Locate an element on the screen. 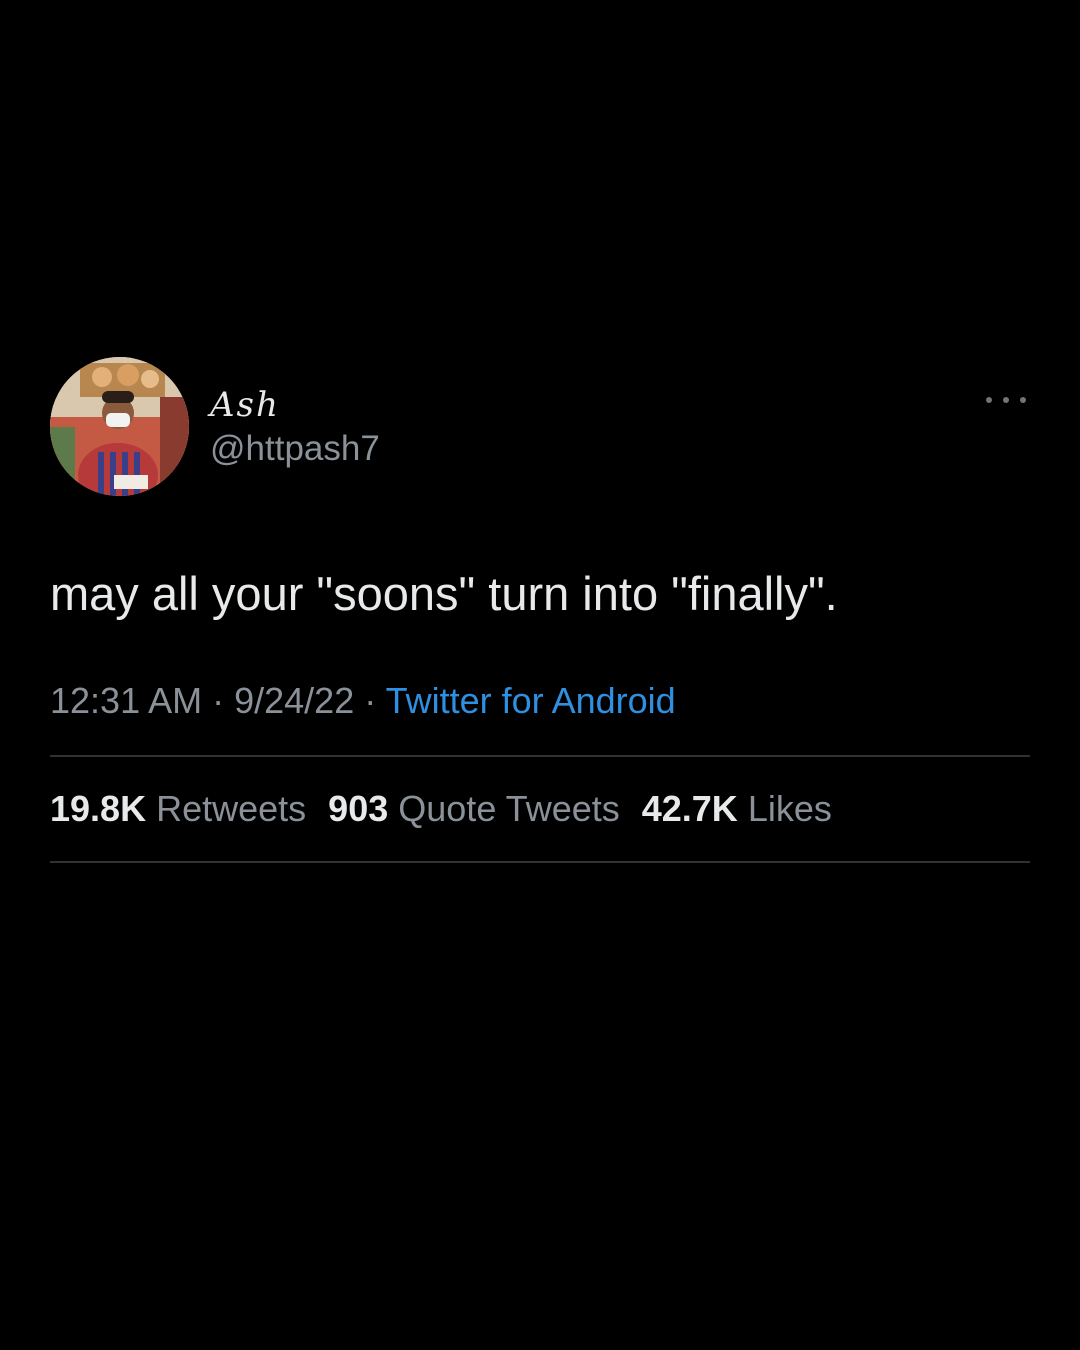 This screenshot has height=1350, width=1080. author-names: Ash @httpash7 is located at coordinates (295, 427).